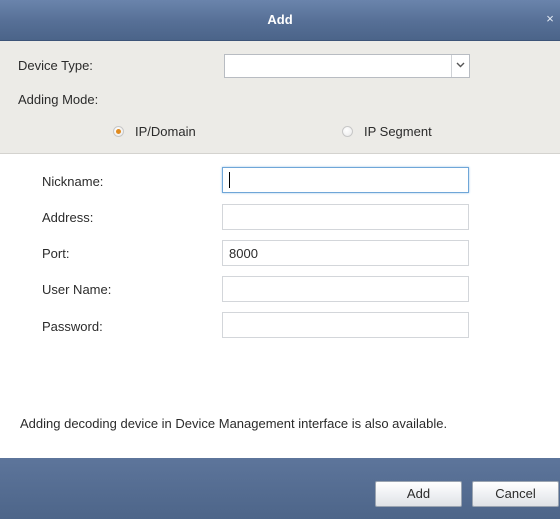 The image size is (560, 519). I want to click on device-type-label: Device Type:, so click(55, 65).